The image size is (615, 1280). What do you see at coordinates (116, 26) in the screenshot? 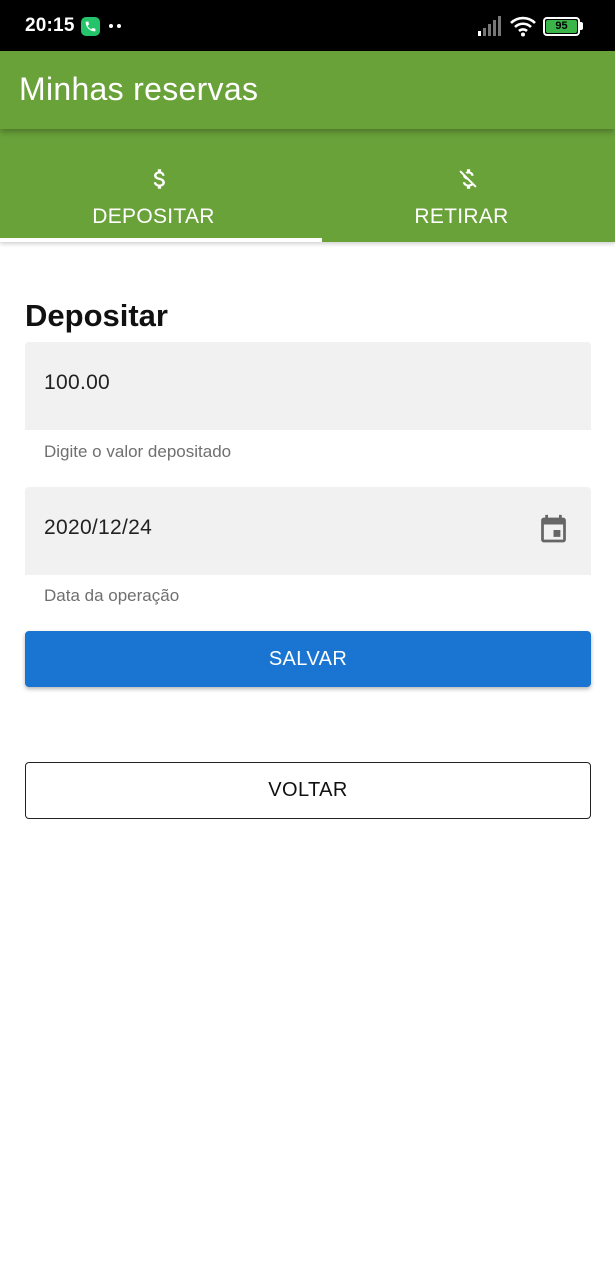
I see `more-dots-icon` at bounding box center [116, 26].